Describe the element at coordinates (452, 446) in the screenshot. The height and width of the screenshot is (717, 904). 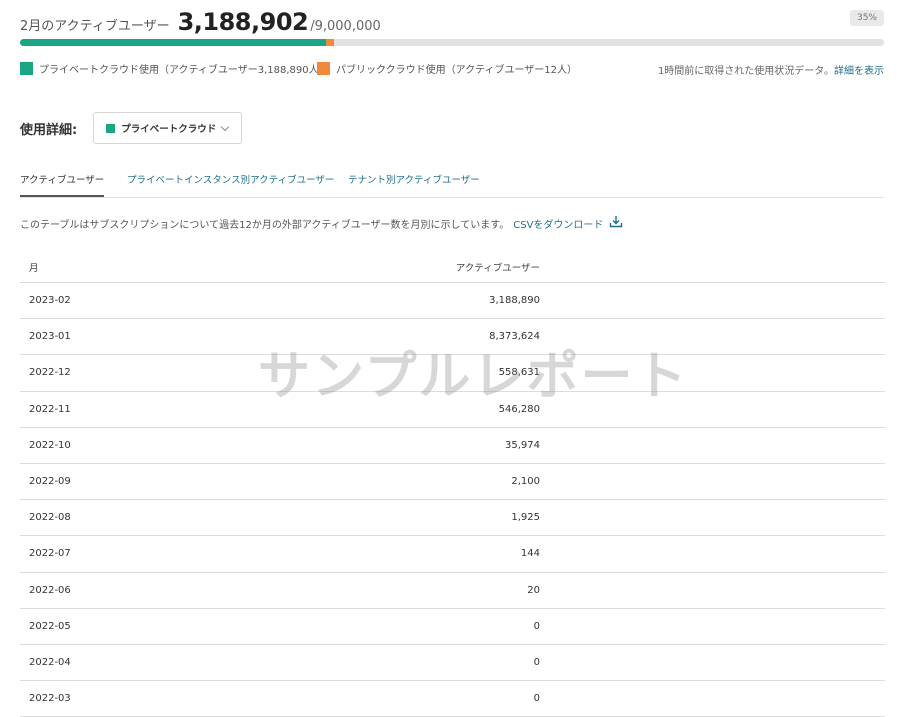
I see `table-row: 2022-10 35,974` at that location.